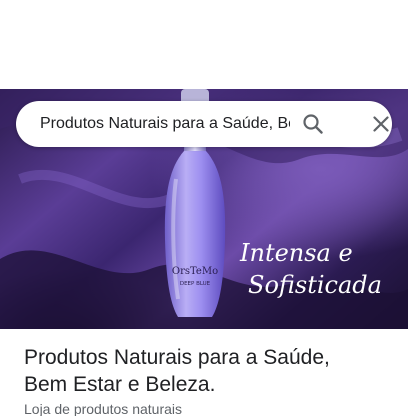 The width and height of the screenshot is (408, 416). What do you see at coordinates (381, 124) in the screenshot?
I see `close-icon` at bounding box center [381, 124].